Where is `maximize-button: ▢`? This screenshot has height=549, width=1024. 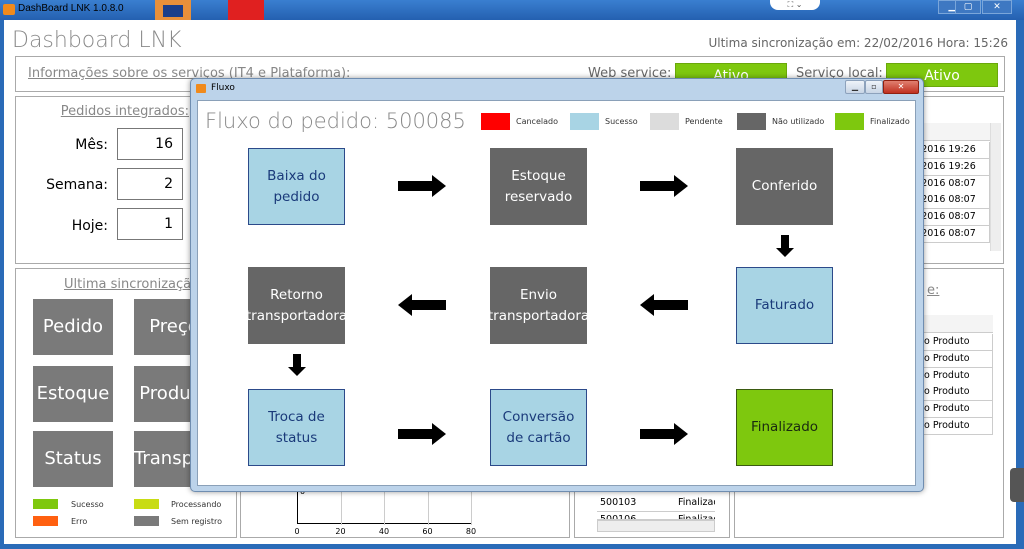
maximize-button: ▢ is located at coordinates (968, 7).